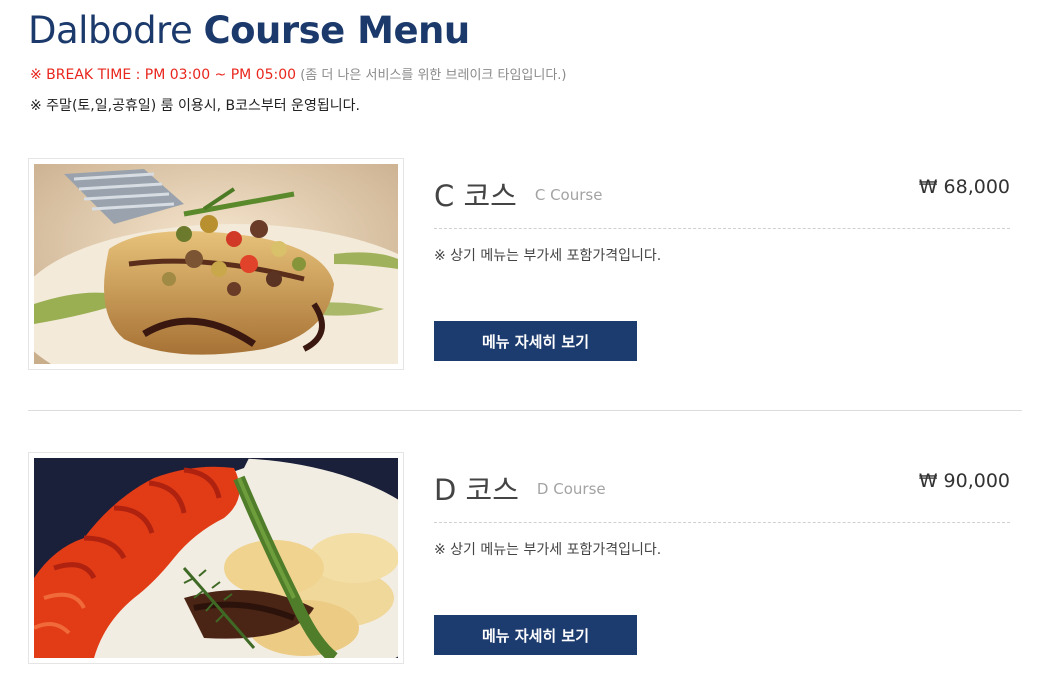 The width and height of the screenshot is (1038, 698). I want to click on course-d-dashed-divider, so click(722, 522).